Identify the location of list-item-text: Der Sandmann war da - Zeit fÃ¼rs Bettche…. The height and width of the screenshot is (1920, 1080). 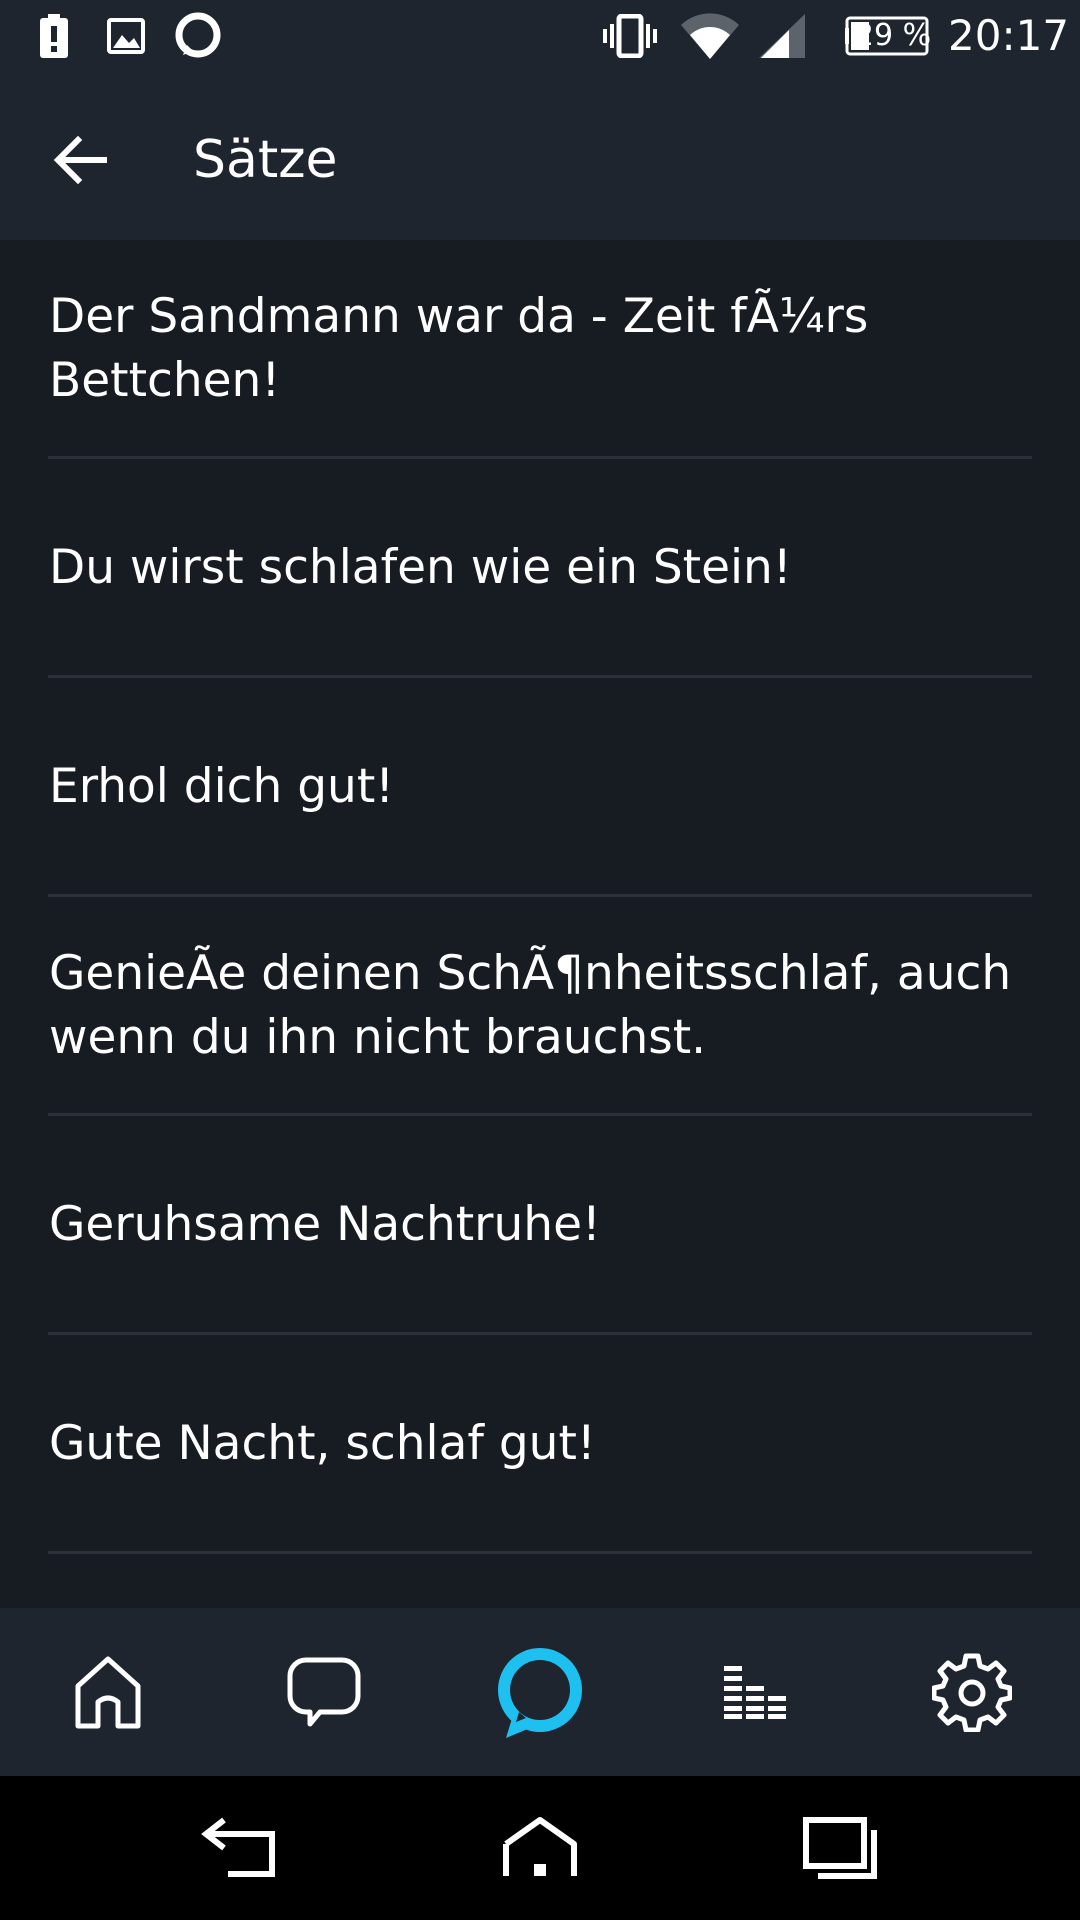
(459, 348).